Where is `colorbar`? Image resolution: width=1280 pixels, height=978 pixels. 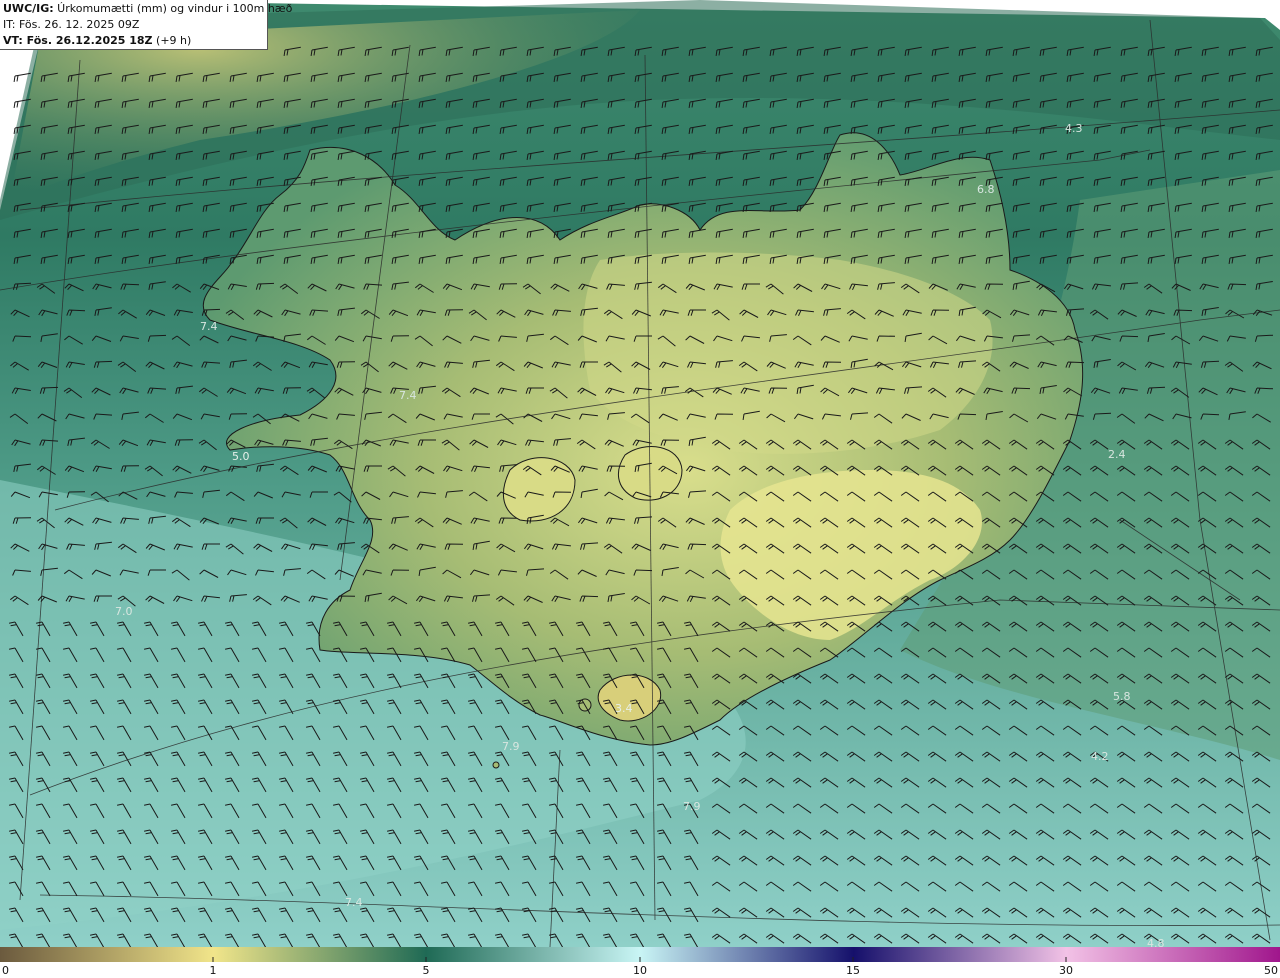 colorbar is located at coordinates (640, 955).